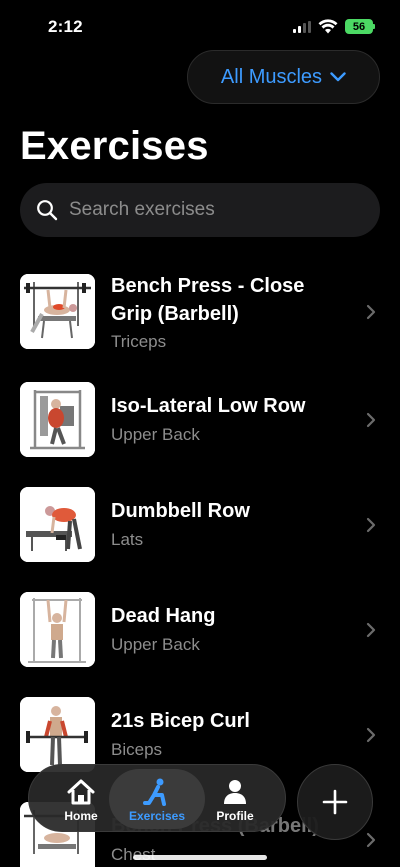 The image size is (400, 867). I want to click on exercise-muscle: Biceps, so click(137, 749).